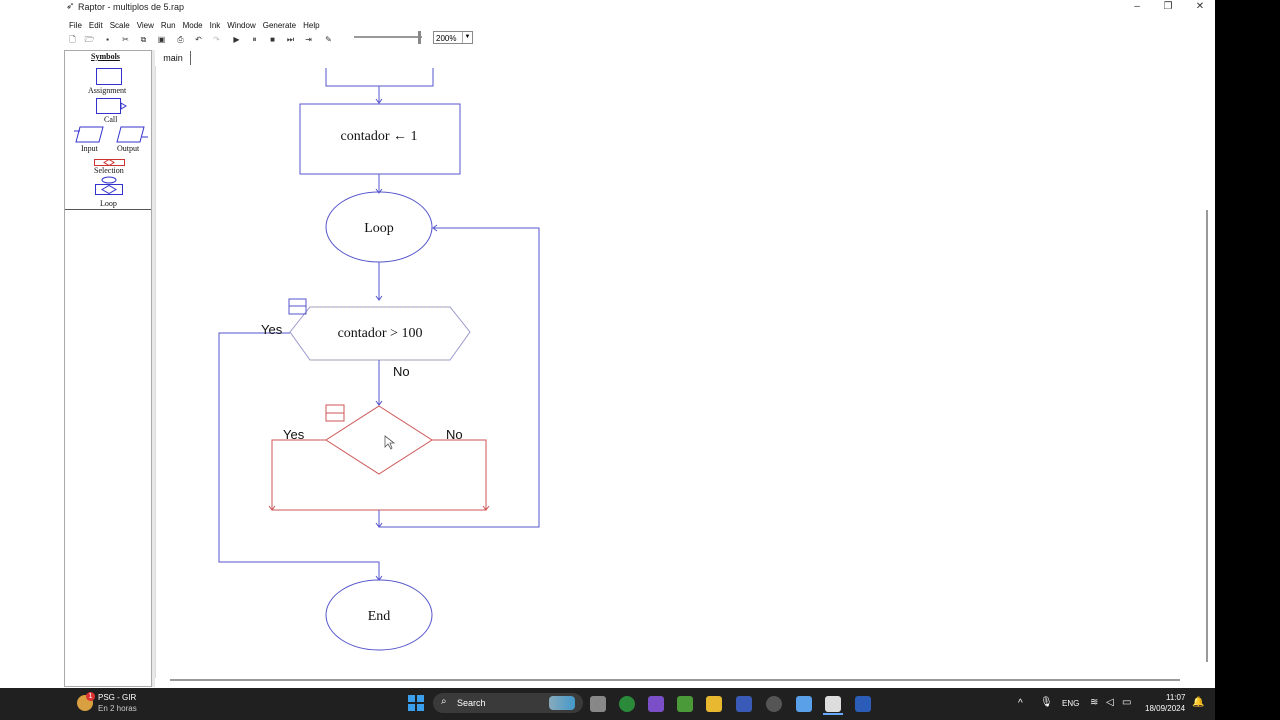 Image resolution: width=1280 pixels, height=720 pixels. I want to click on loop-exit-path, so click(299, 456).